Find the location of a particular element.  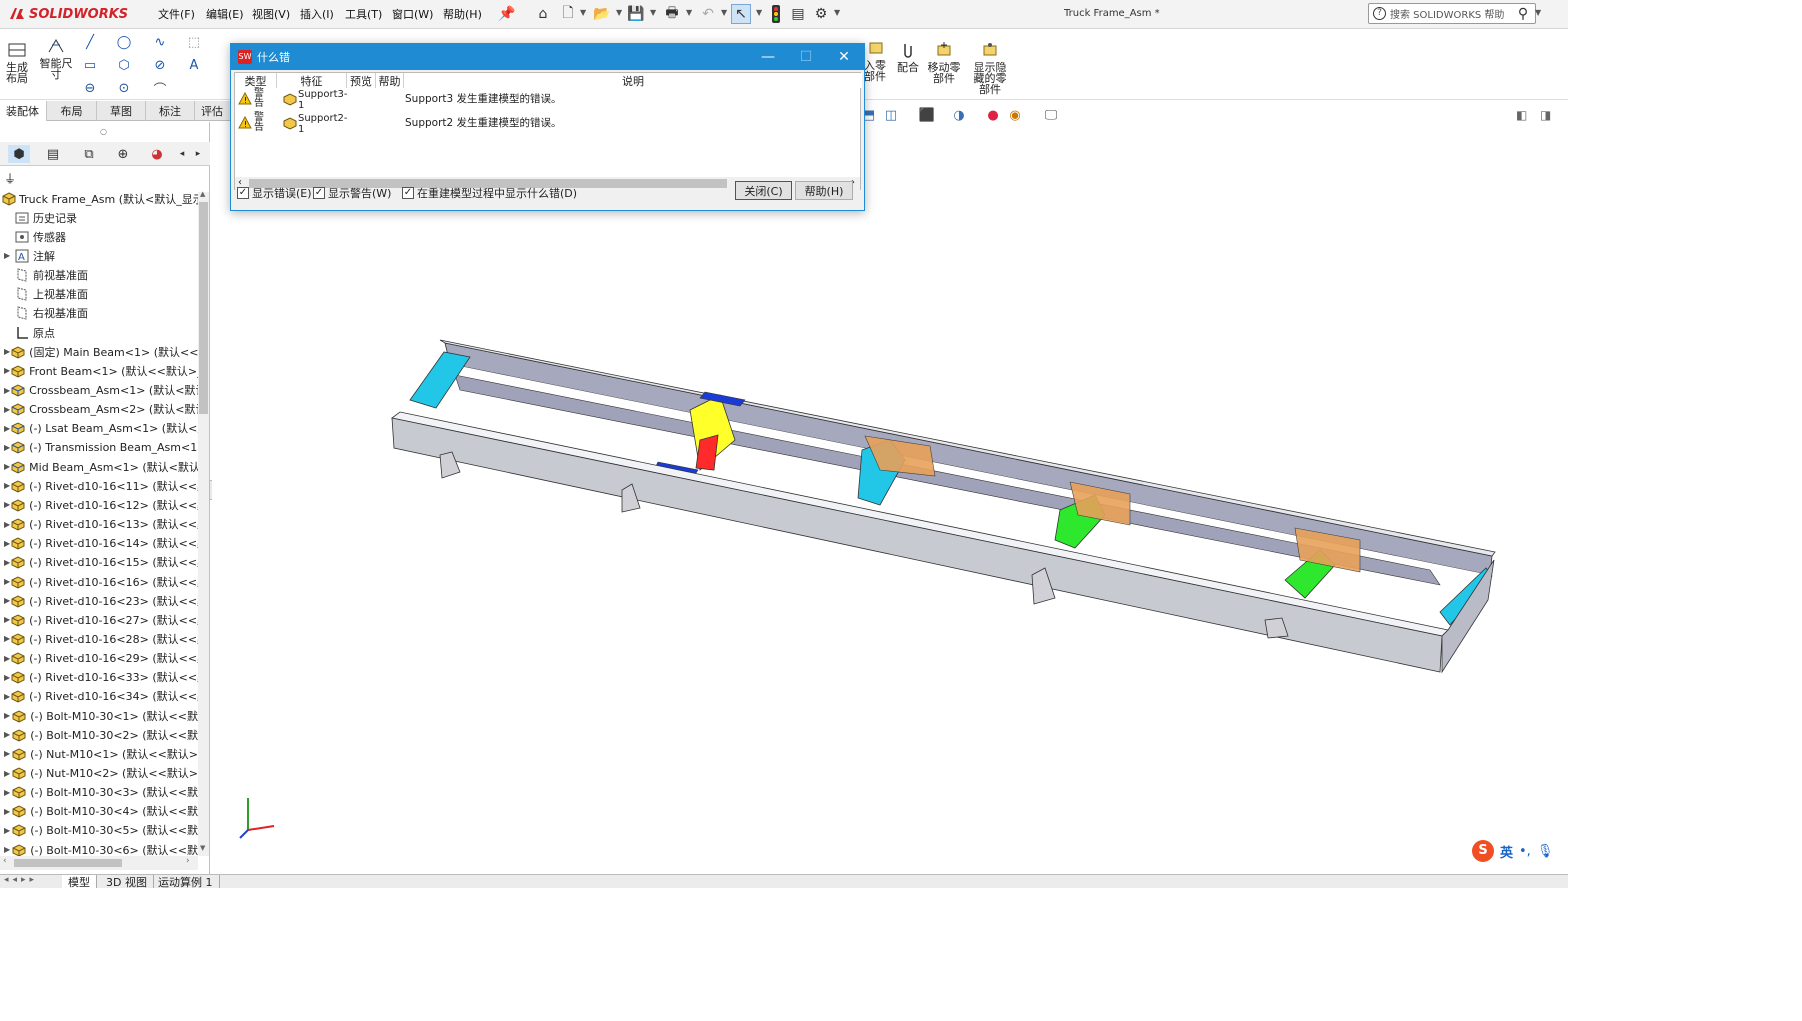

error-row: ! 警 告 Support3- 1 Support3 发生重建模型的错误。 is located at coordinates (548, 101).